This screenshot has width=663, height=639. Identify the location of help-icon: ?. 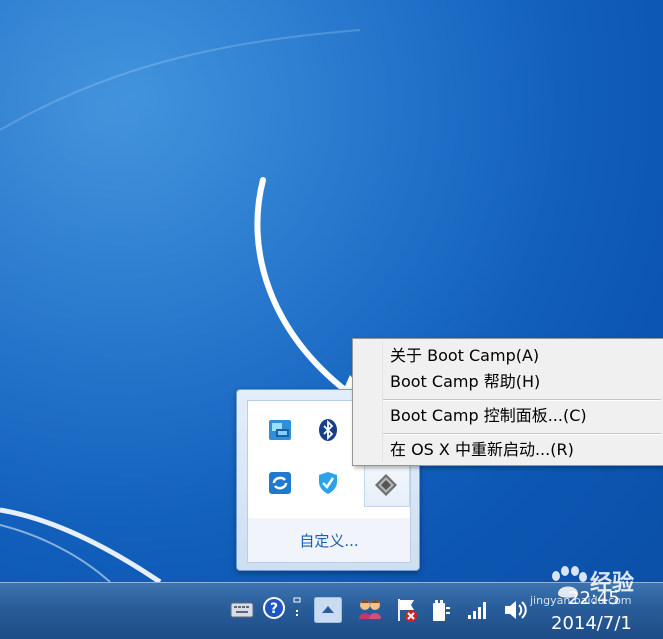
(274, 610).